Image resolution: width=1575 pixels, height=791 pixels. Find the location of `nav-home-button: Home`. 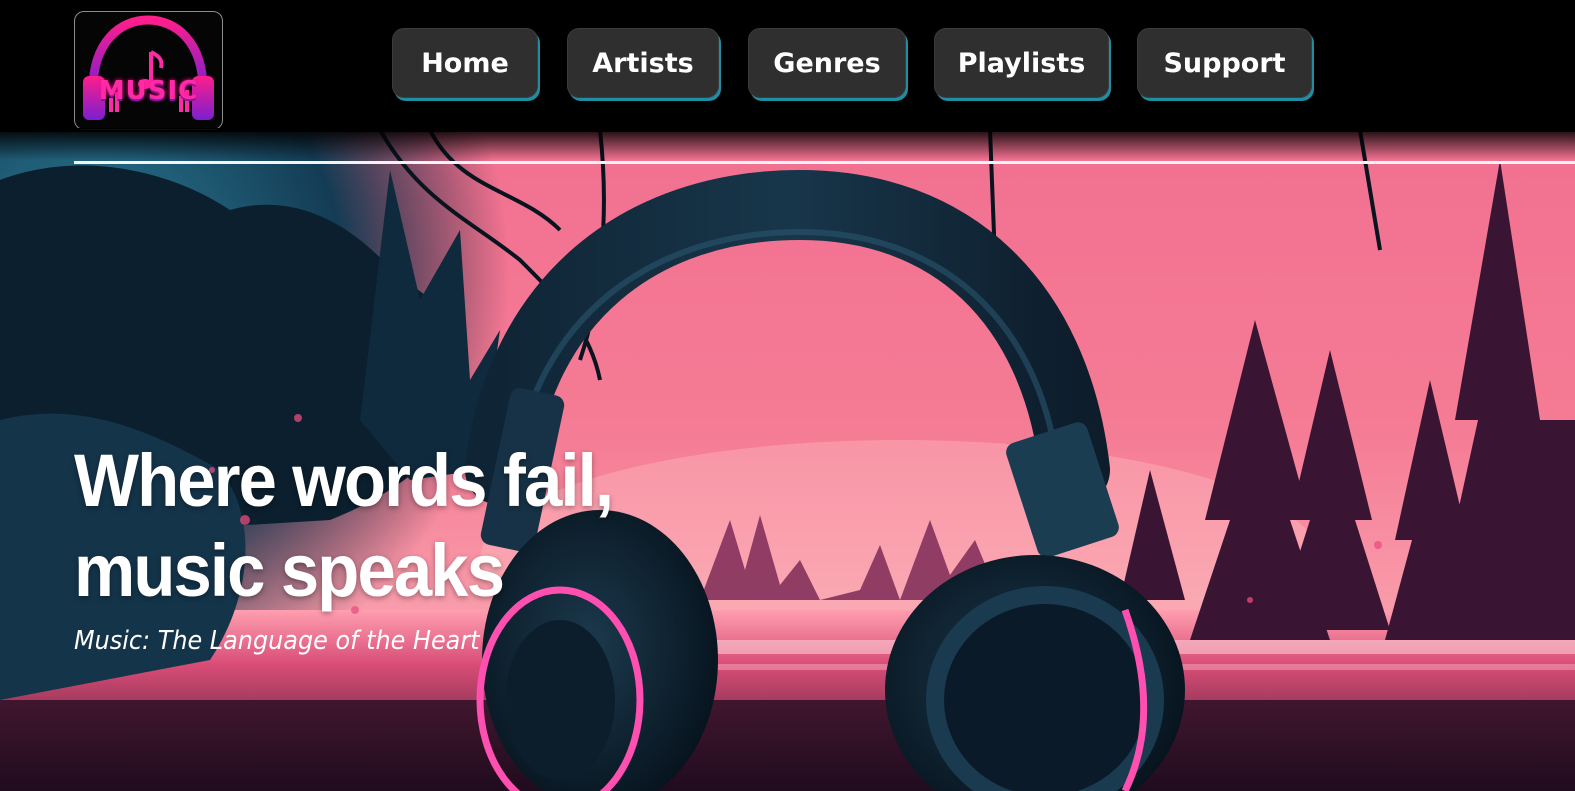

nav-home-button: Home is located at coordinates (465, 63).